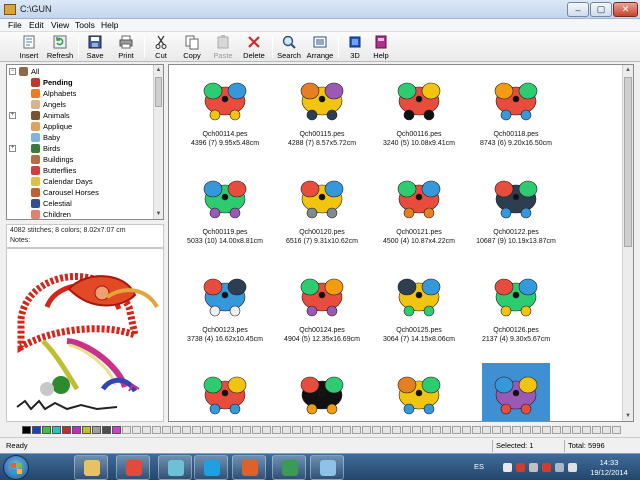 The width and height of the screenshot is (640, 480). Describe the element at coordinates (29, 47) in the screenshot. I see `insert-button: Insert` at that location.